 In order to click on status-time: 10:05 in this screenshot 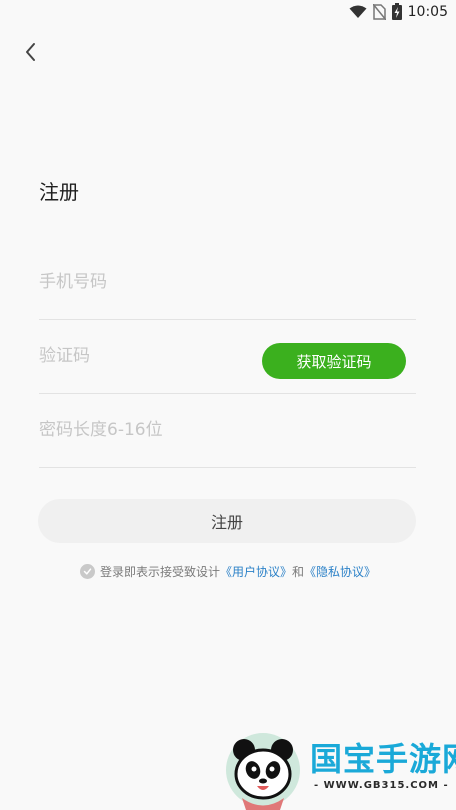, I will do `click(427, 11)`.